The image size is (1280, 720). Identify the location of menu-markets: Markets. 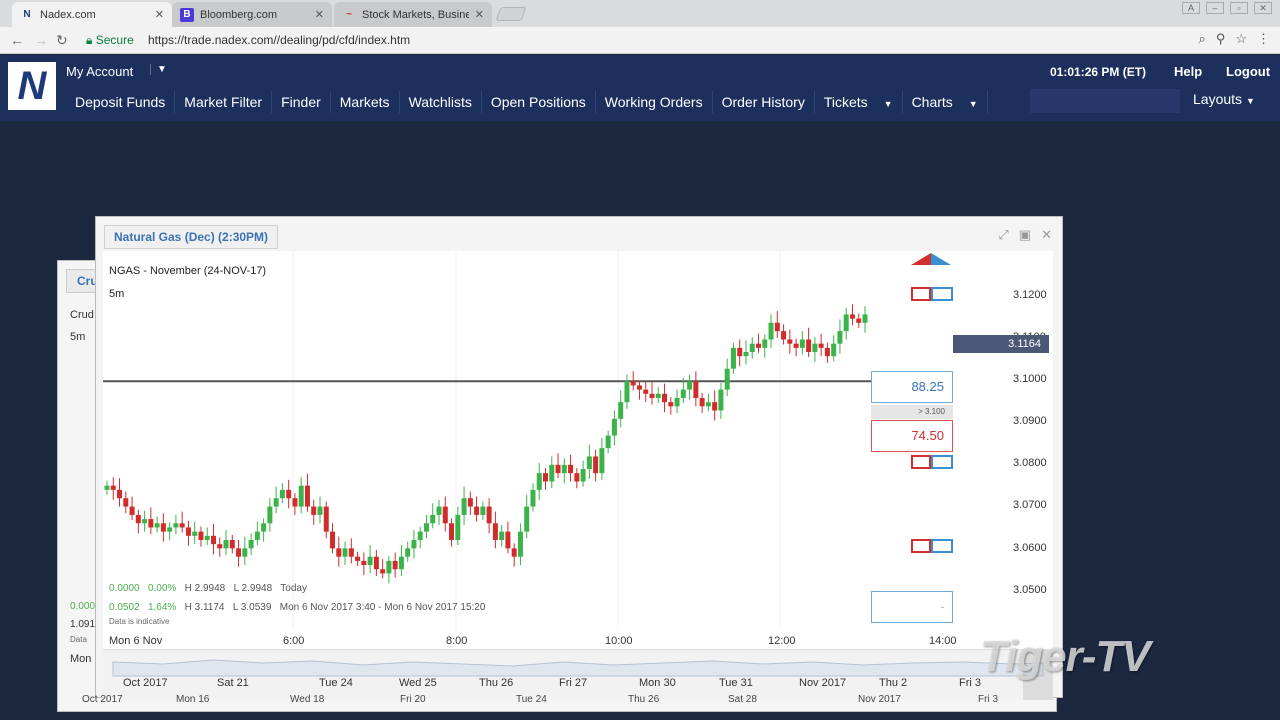
(365, 102).